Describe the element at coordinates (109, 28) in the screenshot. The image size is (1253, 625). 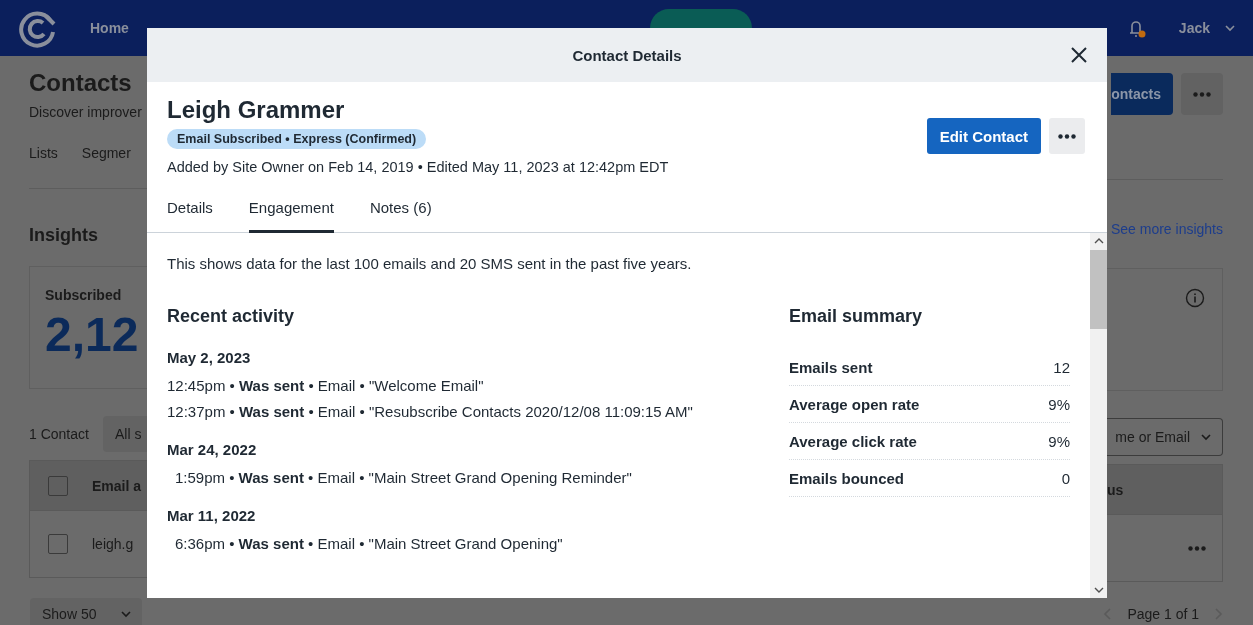
I see `nav-item: Home` at that location.